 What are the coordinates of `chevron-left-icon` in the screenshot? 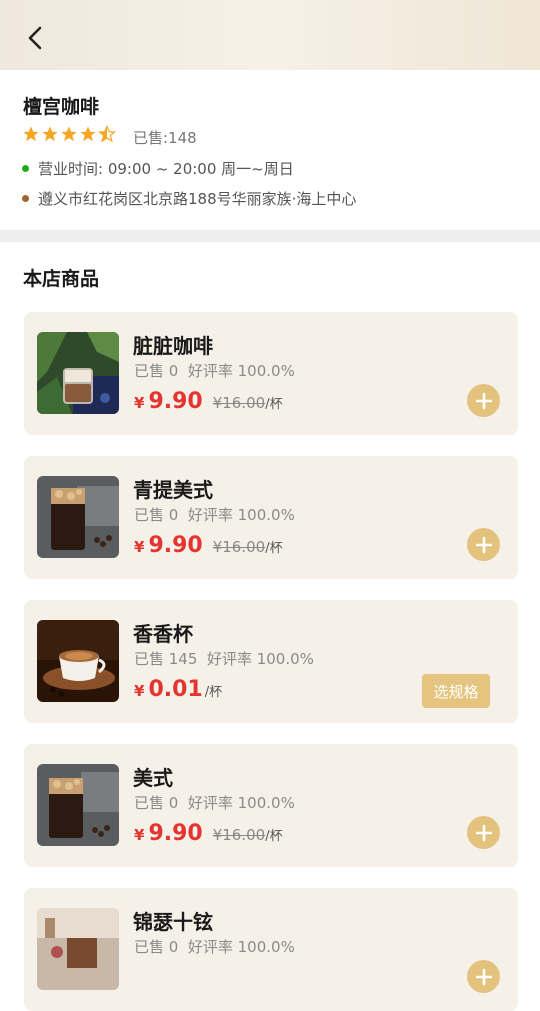 It's located at (35, 38).